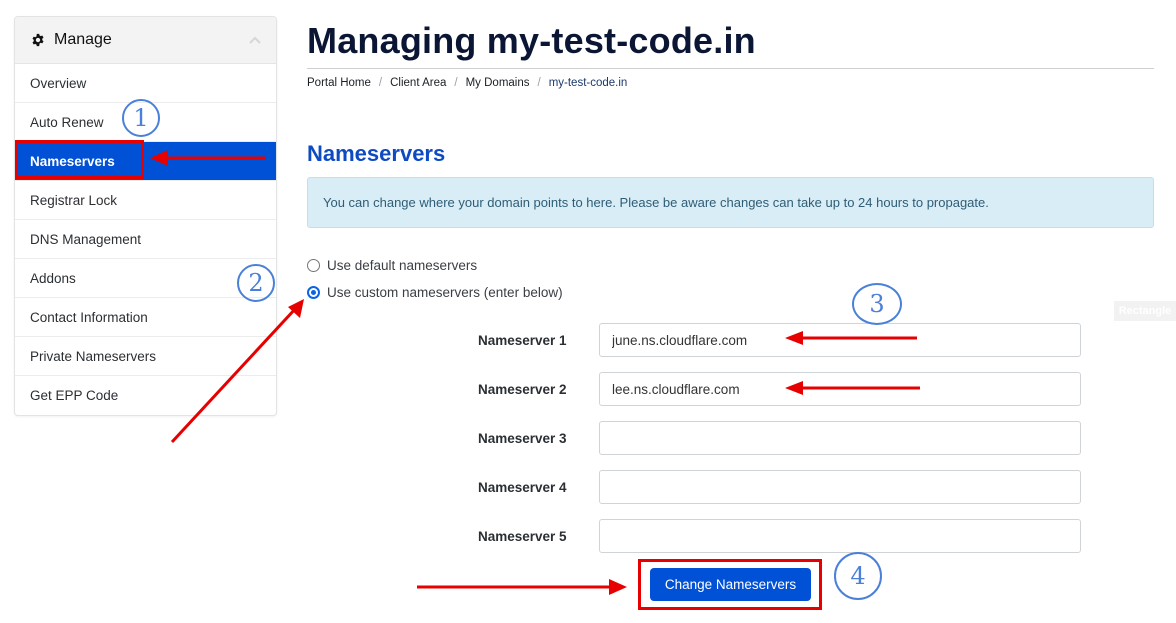 The width and height of the screenshot is (1176, 623). Describe the element at coordinates (840, 487) in the screenshot. I see `nameserver-4-input` at that location.